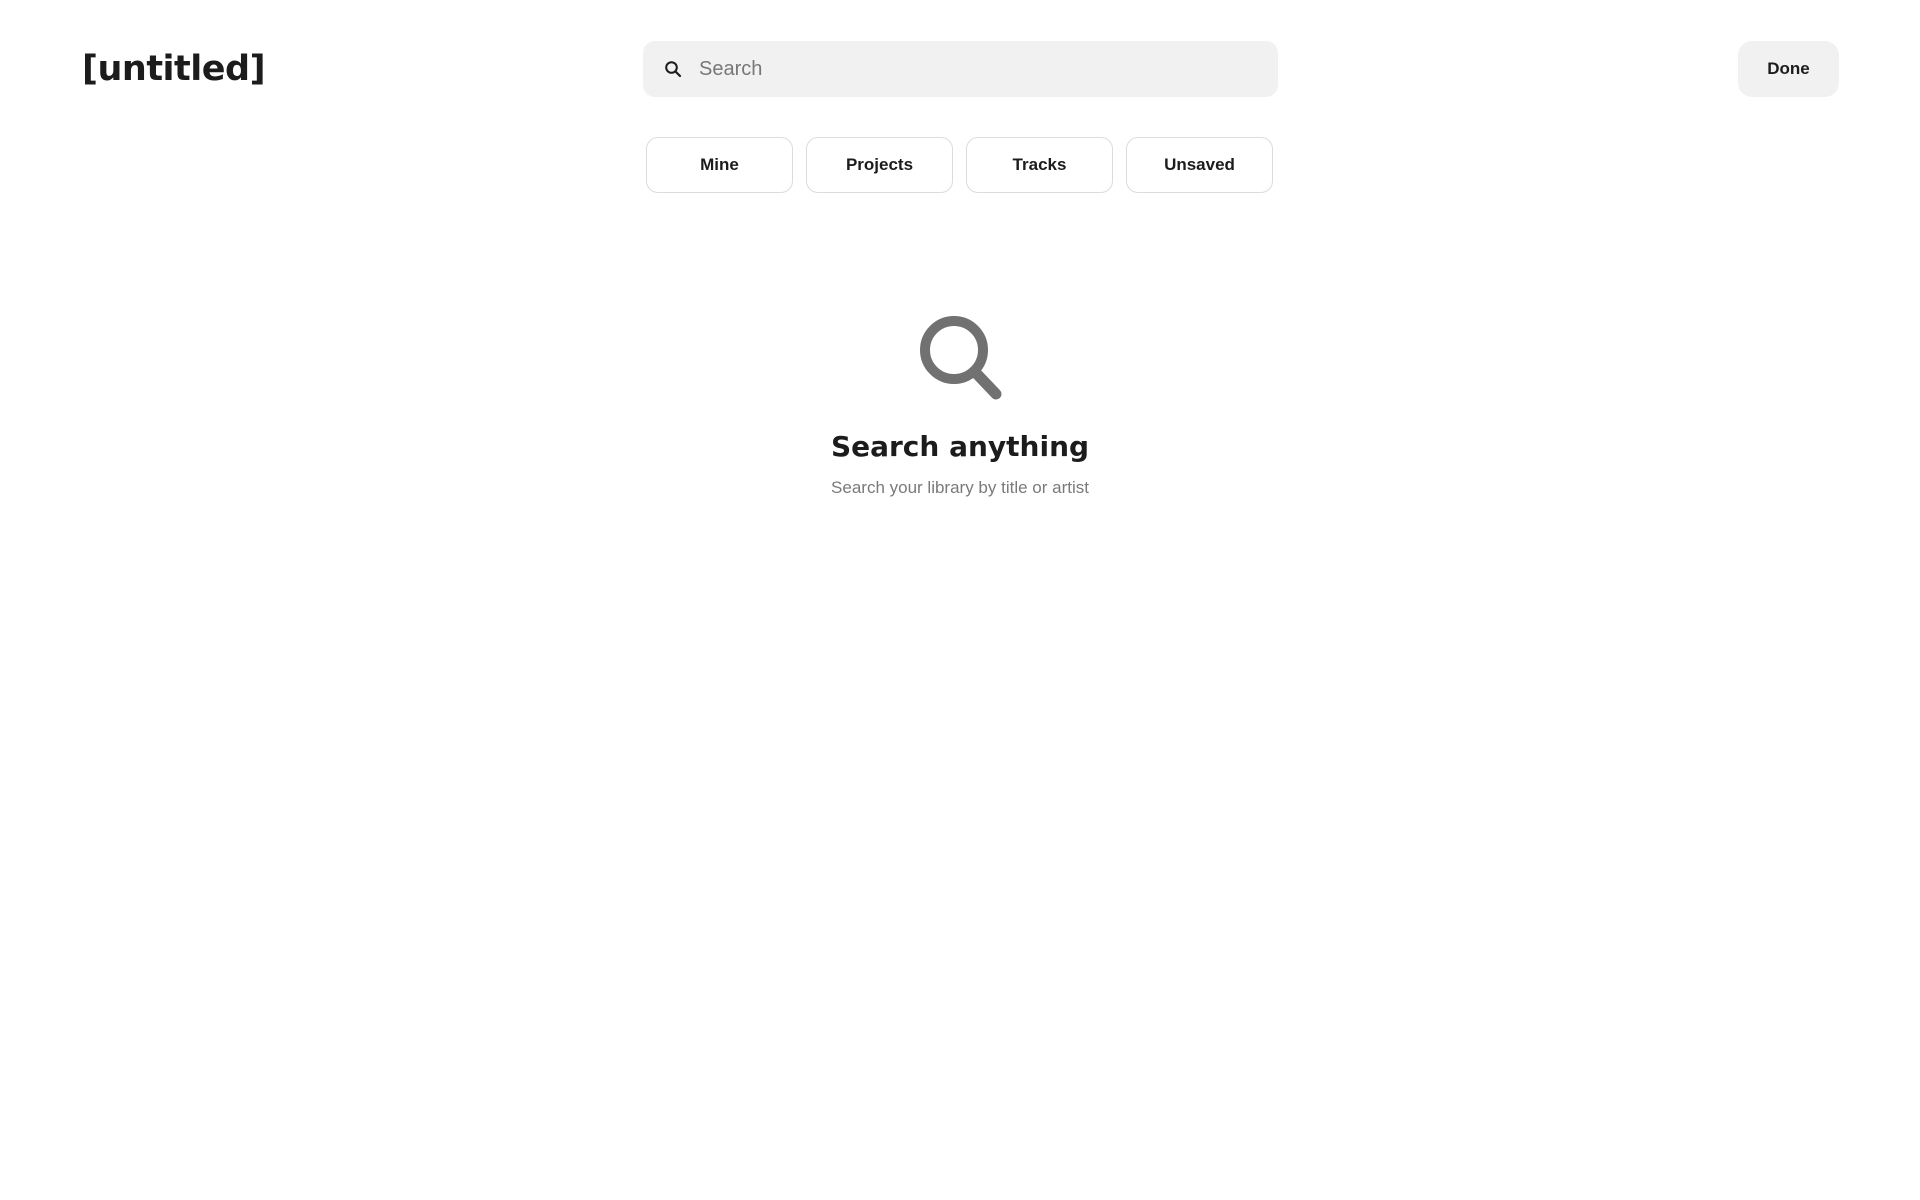 The width and height of the screenshot is (1920, 1200). I want to click on done-button: Done, so click(1788, 69).